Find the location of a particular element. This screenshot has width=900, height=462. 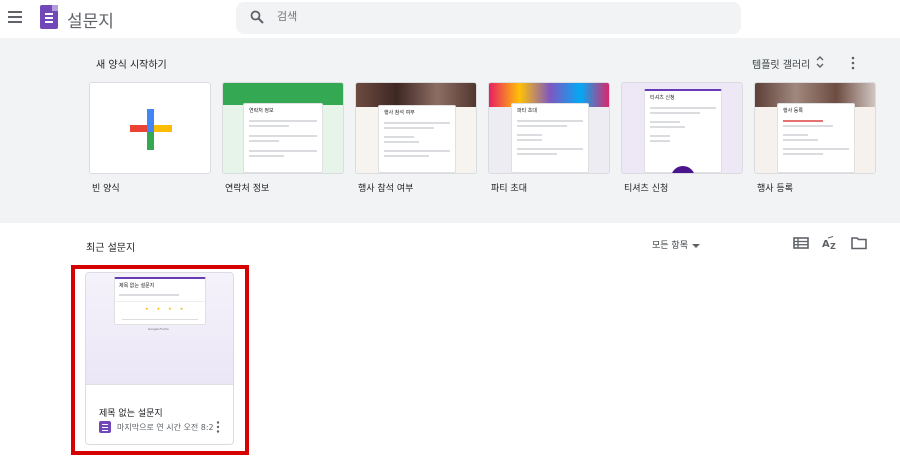

template-form-preview: 티셔츠 신청 is located at coordinates (683, 131).